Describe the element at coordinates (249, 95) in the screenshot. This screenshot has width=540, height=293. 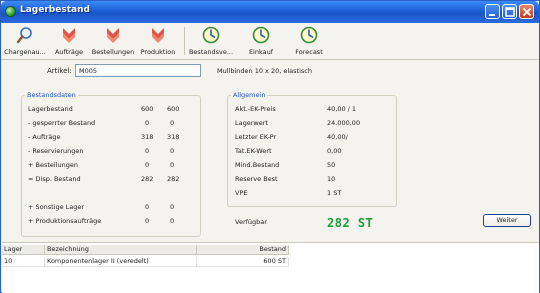
I see `allgemein-title: Allgemein` at that location.